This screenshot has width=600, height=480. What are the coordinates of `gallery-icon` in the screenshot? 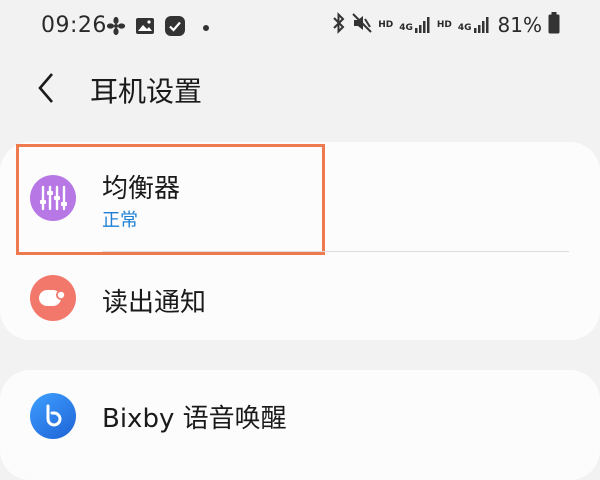 It's located at (145, 28).